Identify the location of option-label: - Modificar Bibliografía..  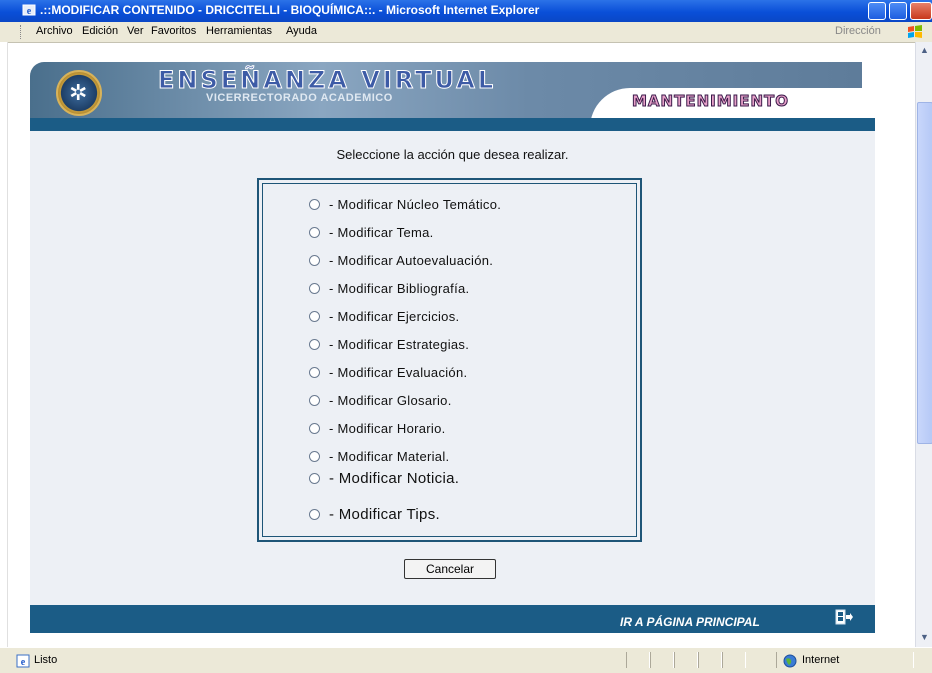
(399, 288).